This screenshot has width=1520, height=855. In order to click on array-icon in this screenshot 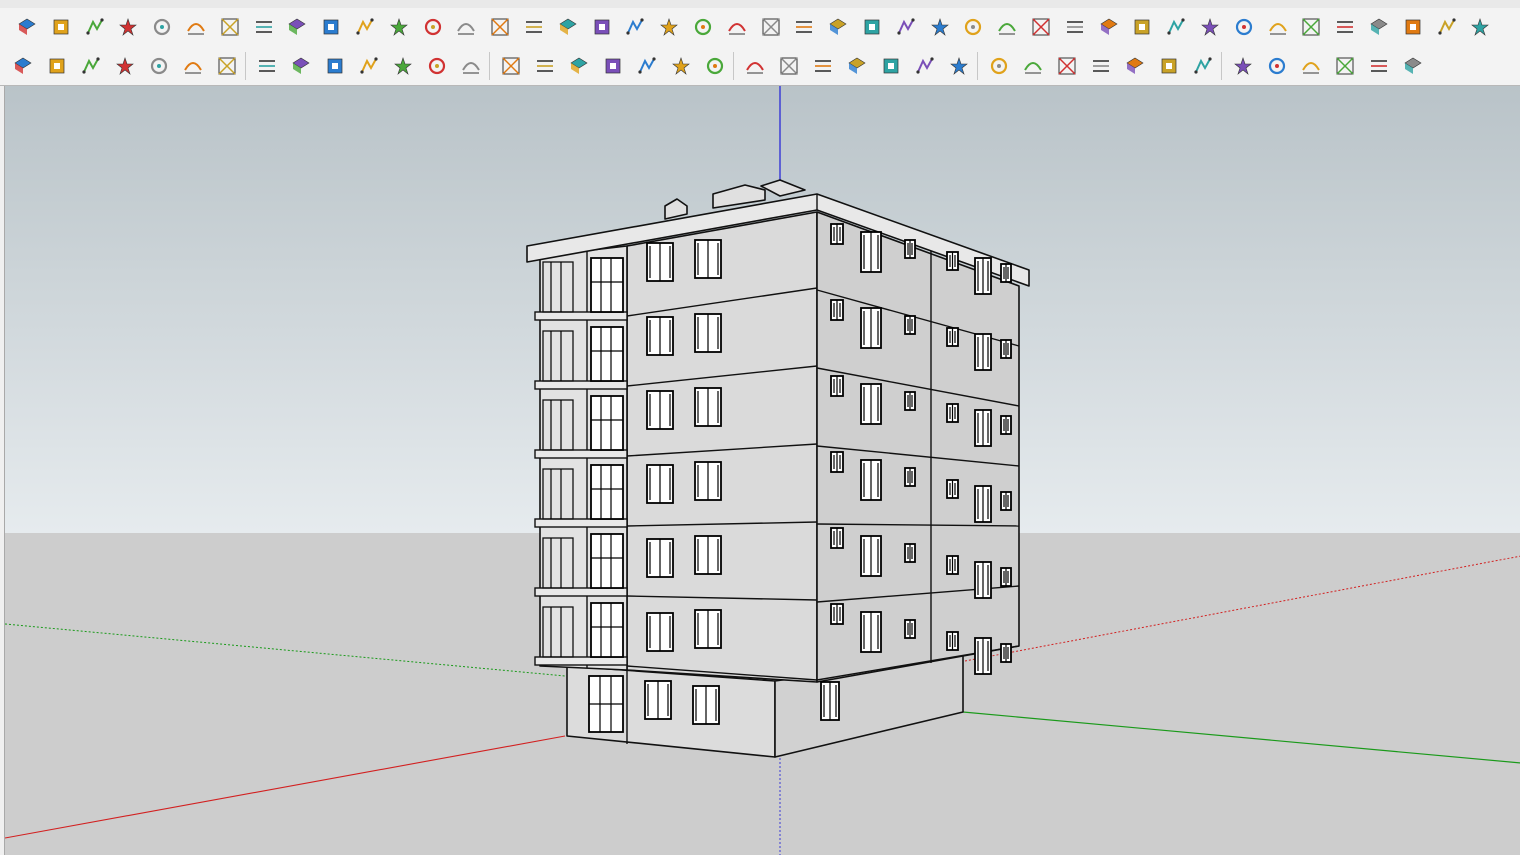, I will do `click(1278, 27)`.